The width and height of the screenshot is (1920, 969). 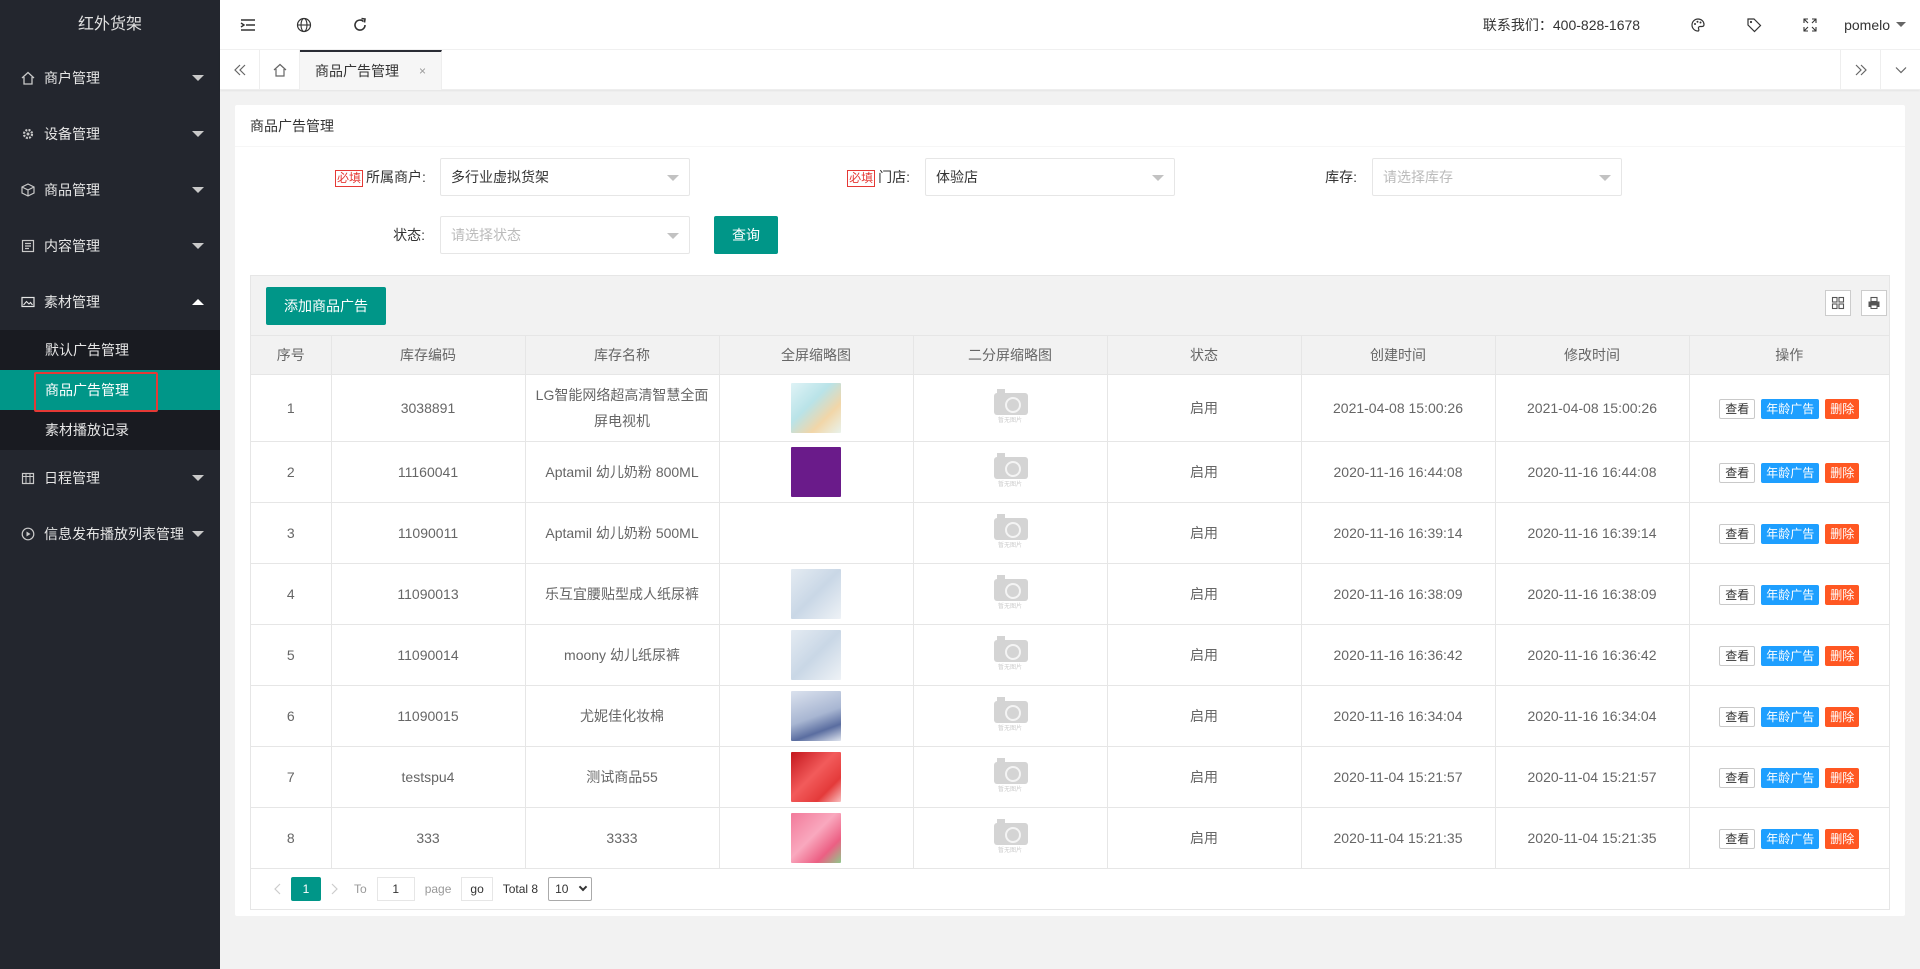 What do you see at coordinates (28, 302) in the screenshot?
I see `image-icon` at bounding box center [28, 302].